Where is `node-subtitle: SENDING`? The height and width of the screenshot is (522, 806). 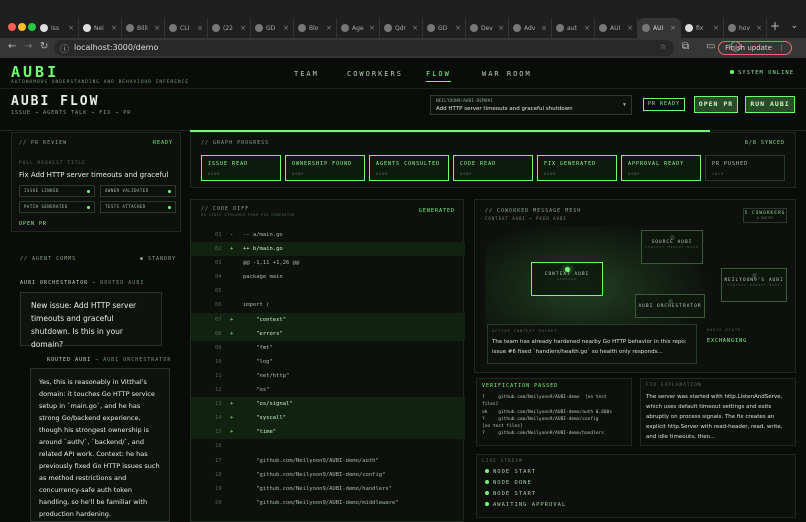
node-subtitle: SENDING is located at coordinates (567, 279).